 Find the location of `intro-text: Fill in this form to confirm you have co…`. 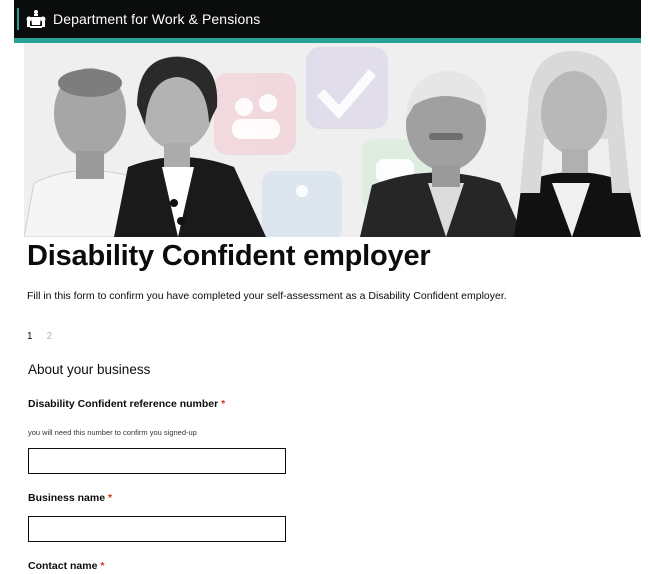

intro-text: Fill in this form to confirm you have co… is located at coordinates (267, 296).